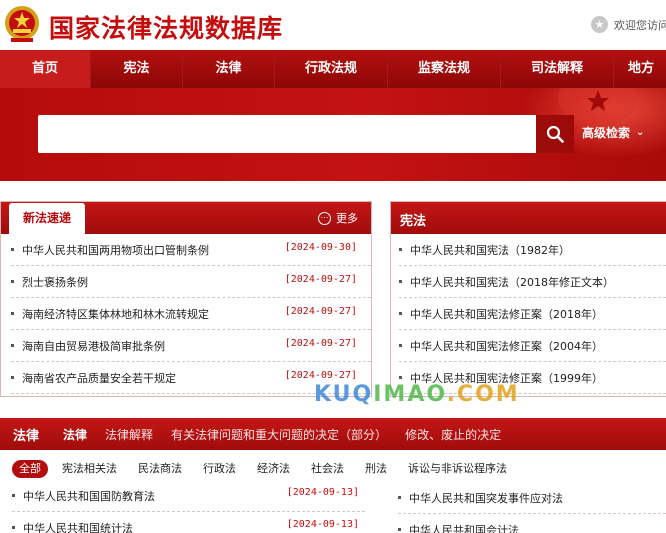 The width and height of the screenshot is (666, 533). I want to click on tab-law-interpretation: 法律解释, so click(129, 434).